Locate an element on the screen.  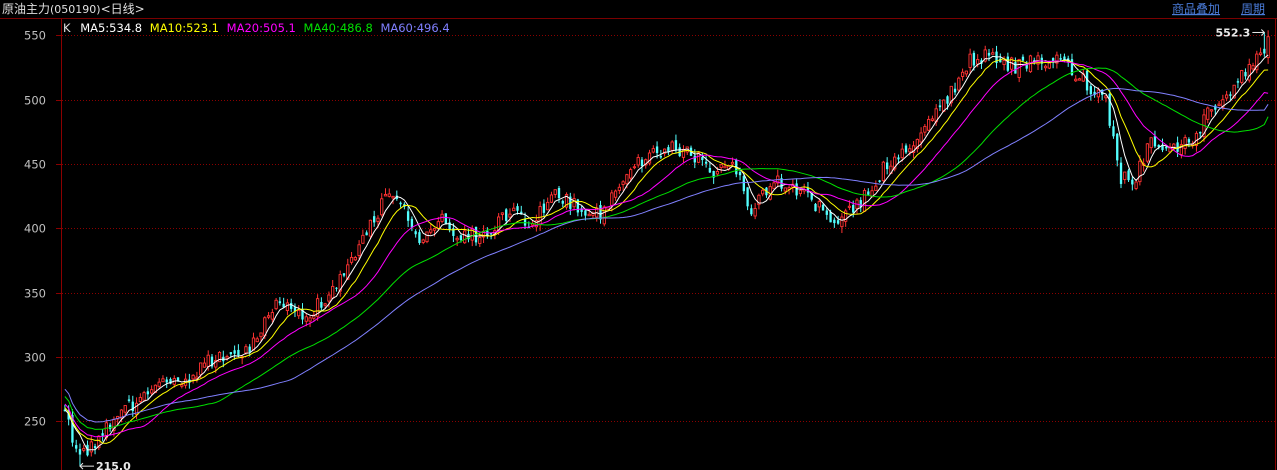
low-marker: 215.0 is located at coordinates (105, 465).